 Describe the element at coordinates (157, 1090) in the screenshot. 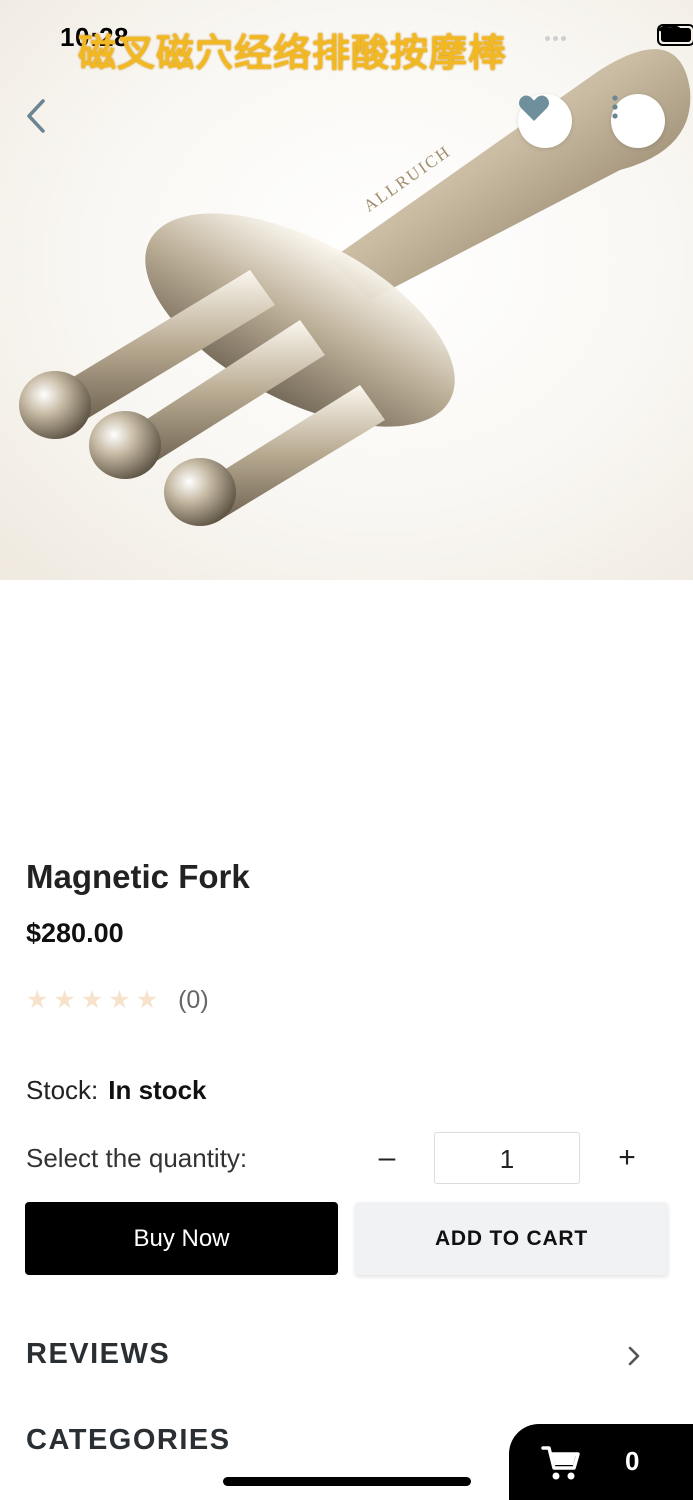

I see `stock-value: In stock` at that location.